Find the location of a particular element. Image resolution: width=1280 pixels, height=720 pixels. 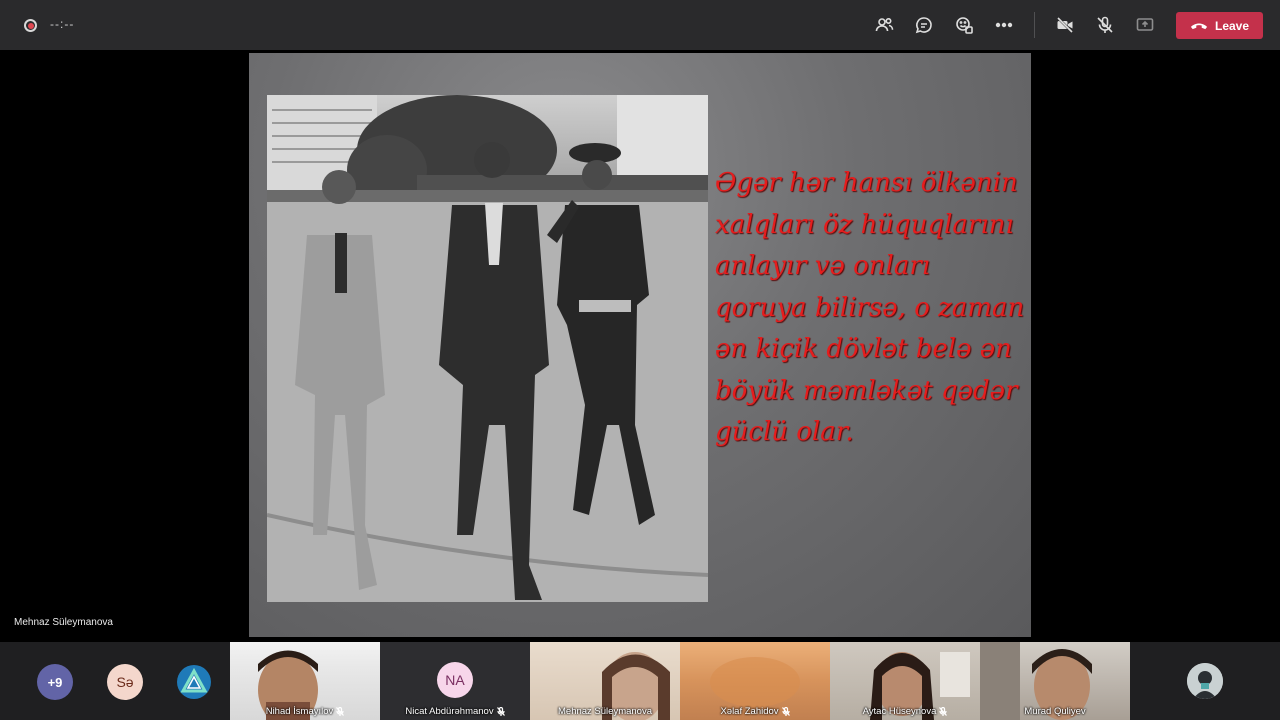

participant-name: Nicat Abdürəhmanov is located at coordinates (449, 711).